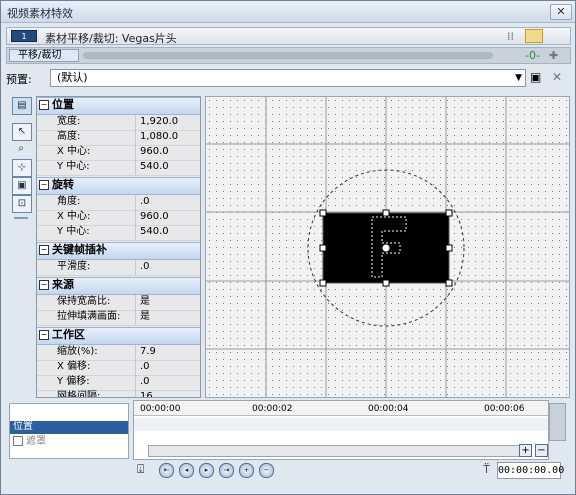  Describe the element at coordinates (323, 213) in the screenshot. I see `handle-top-left` at that location.